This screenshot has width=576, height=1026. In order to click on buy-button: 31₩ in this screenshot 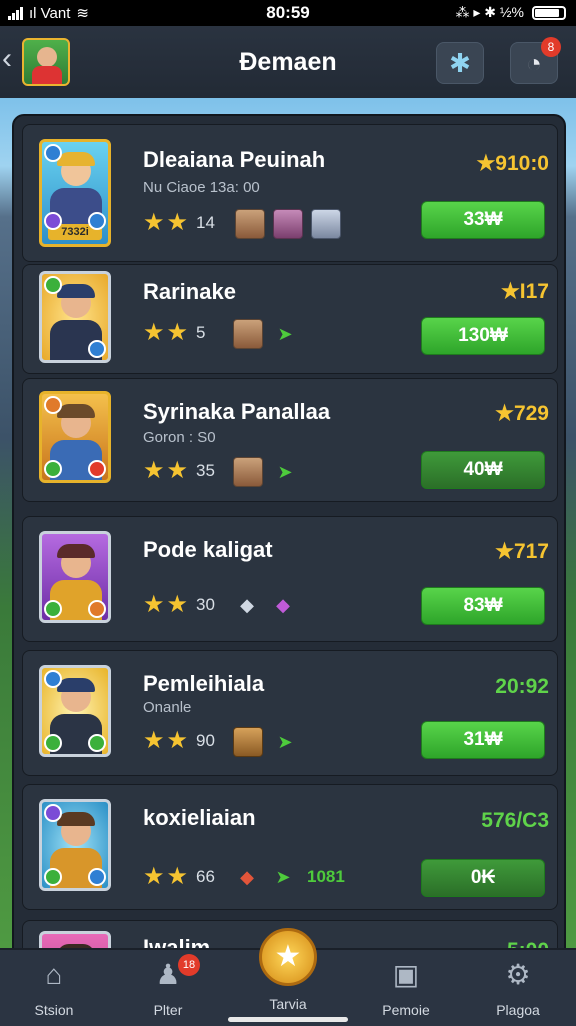, I will do `click(483, 740)`.